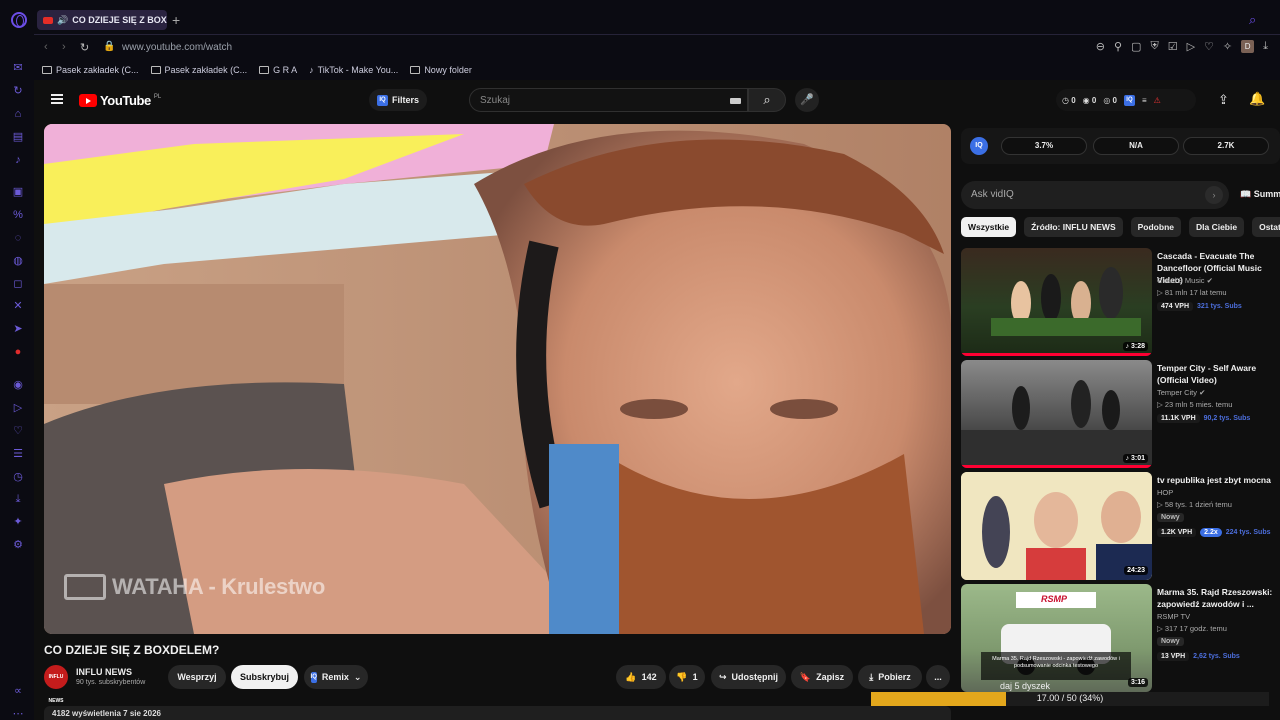  I want to click on dislike-button: 👎 1, so click(687, 677).